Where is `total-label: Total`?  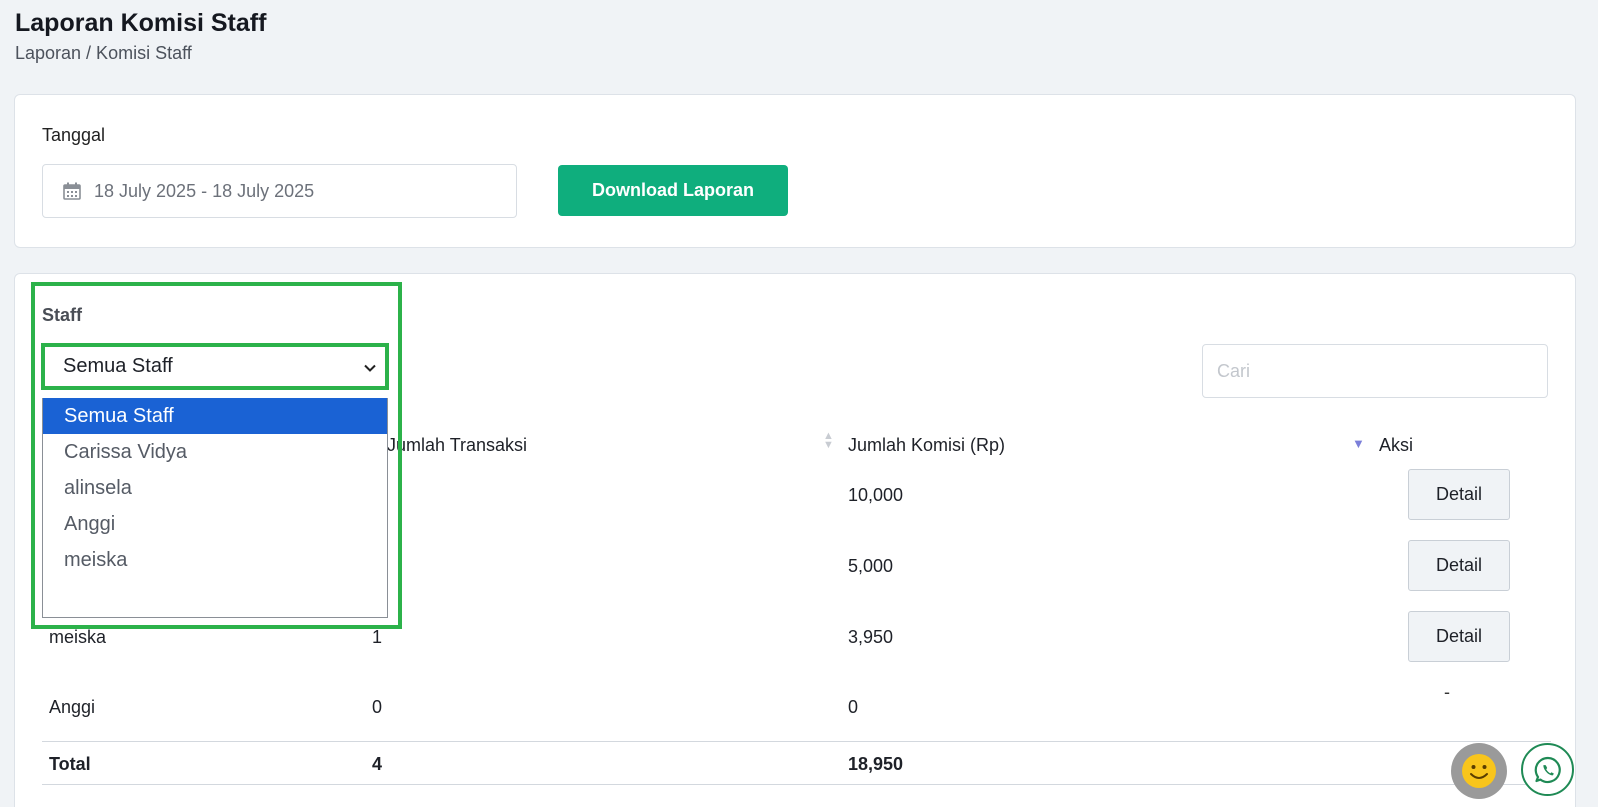 total-label: Total is located at coordinates (70, 764).